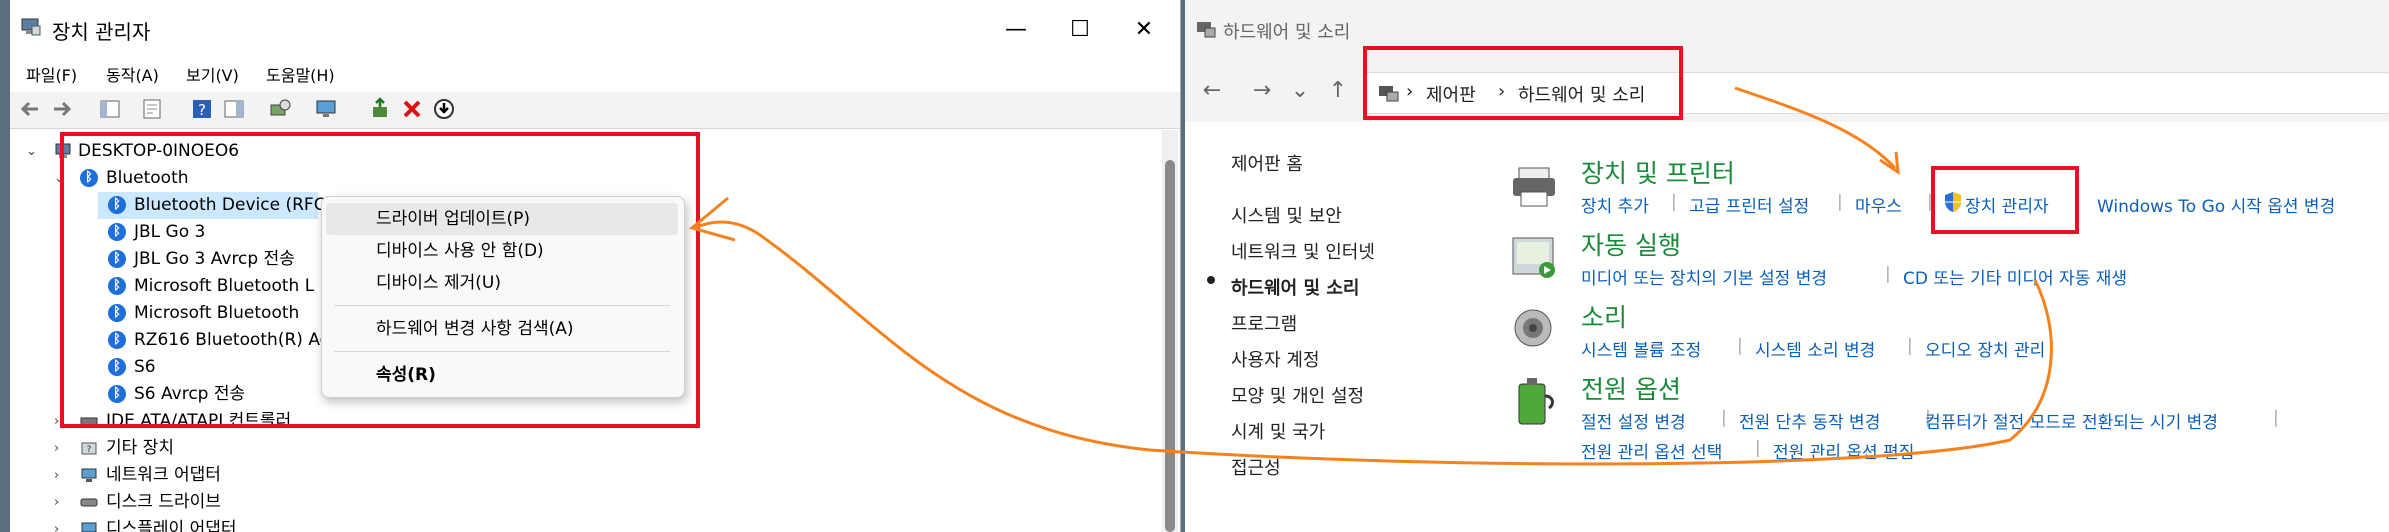  Describe the element at coordinates (212, 74) in the screenshot. I see `menu-view: 보기(V)` at that location.